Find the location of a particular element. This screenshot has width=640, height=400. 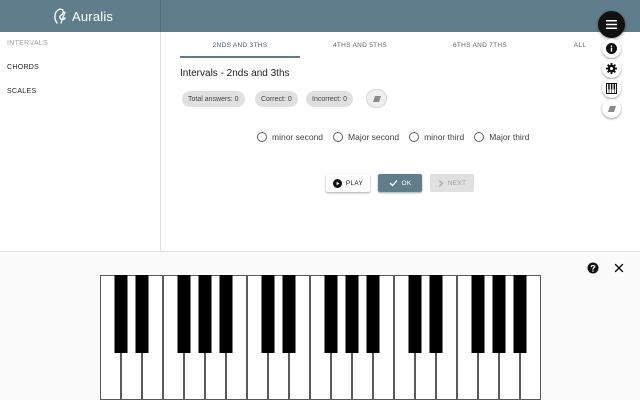

close-keyboard-button is located at coordinates (619, 267).